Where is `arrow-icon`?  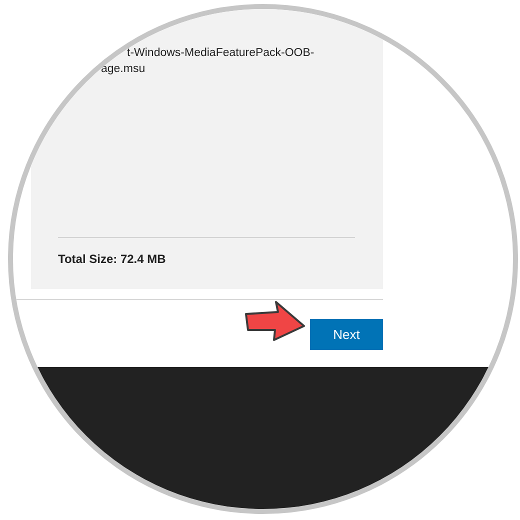
arrow-icon is located at coordinates (275, 321).